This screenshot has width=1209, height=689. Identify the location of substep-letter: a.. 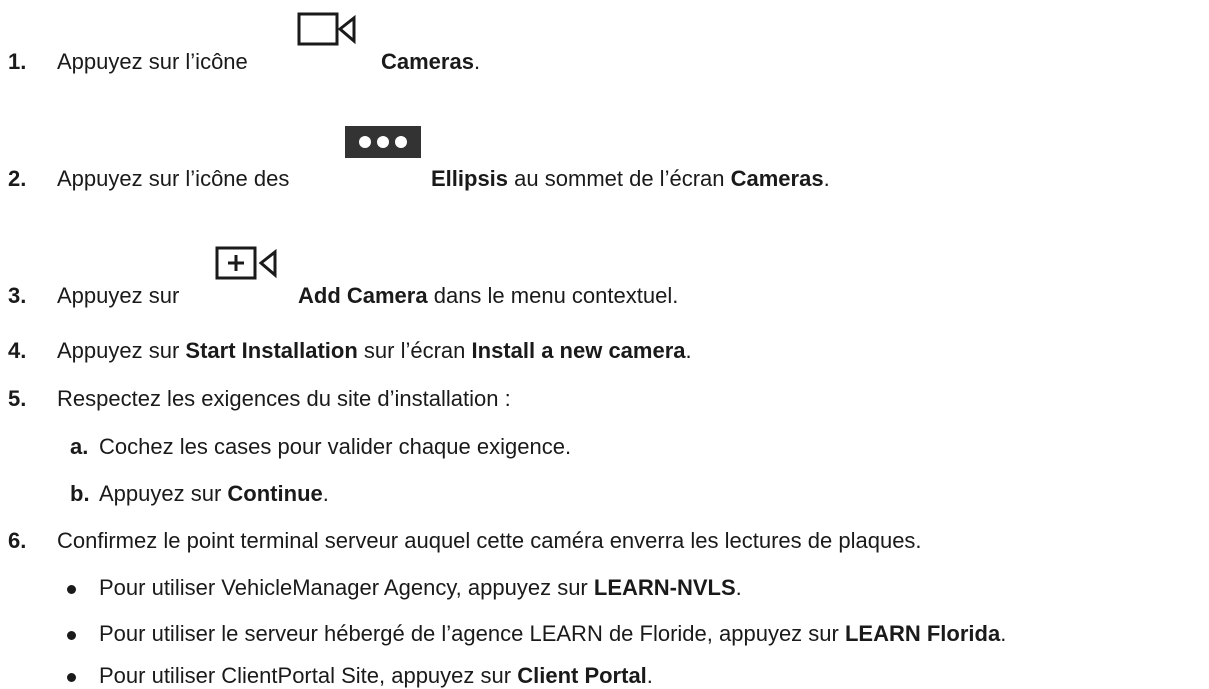
(79, 446).